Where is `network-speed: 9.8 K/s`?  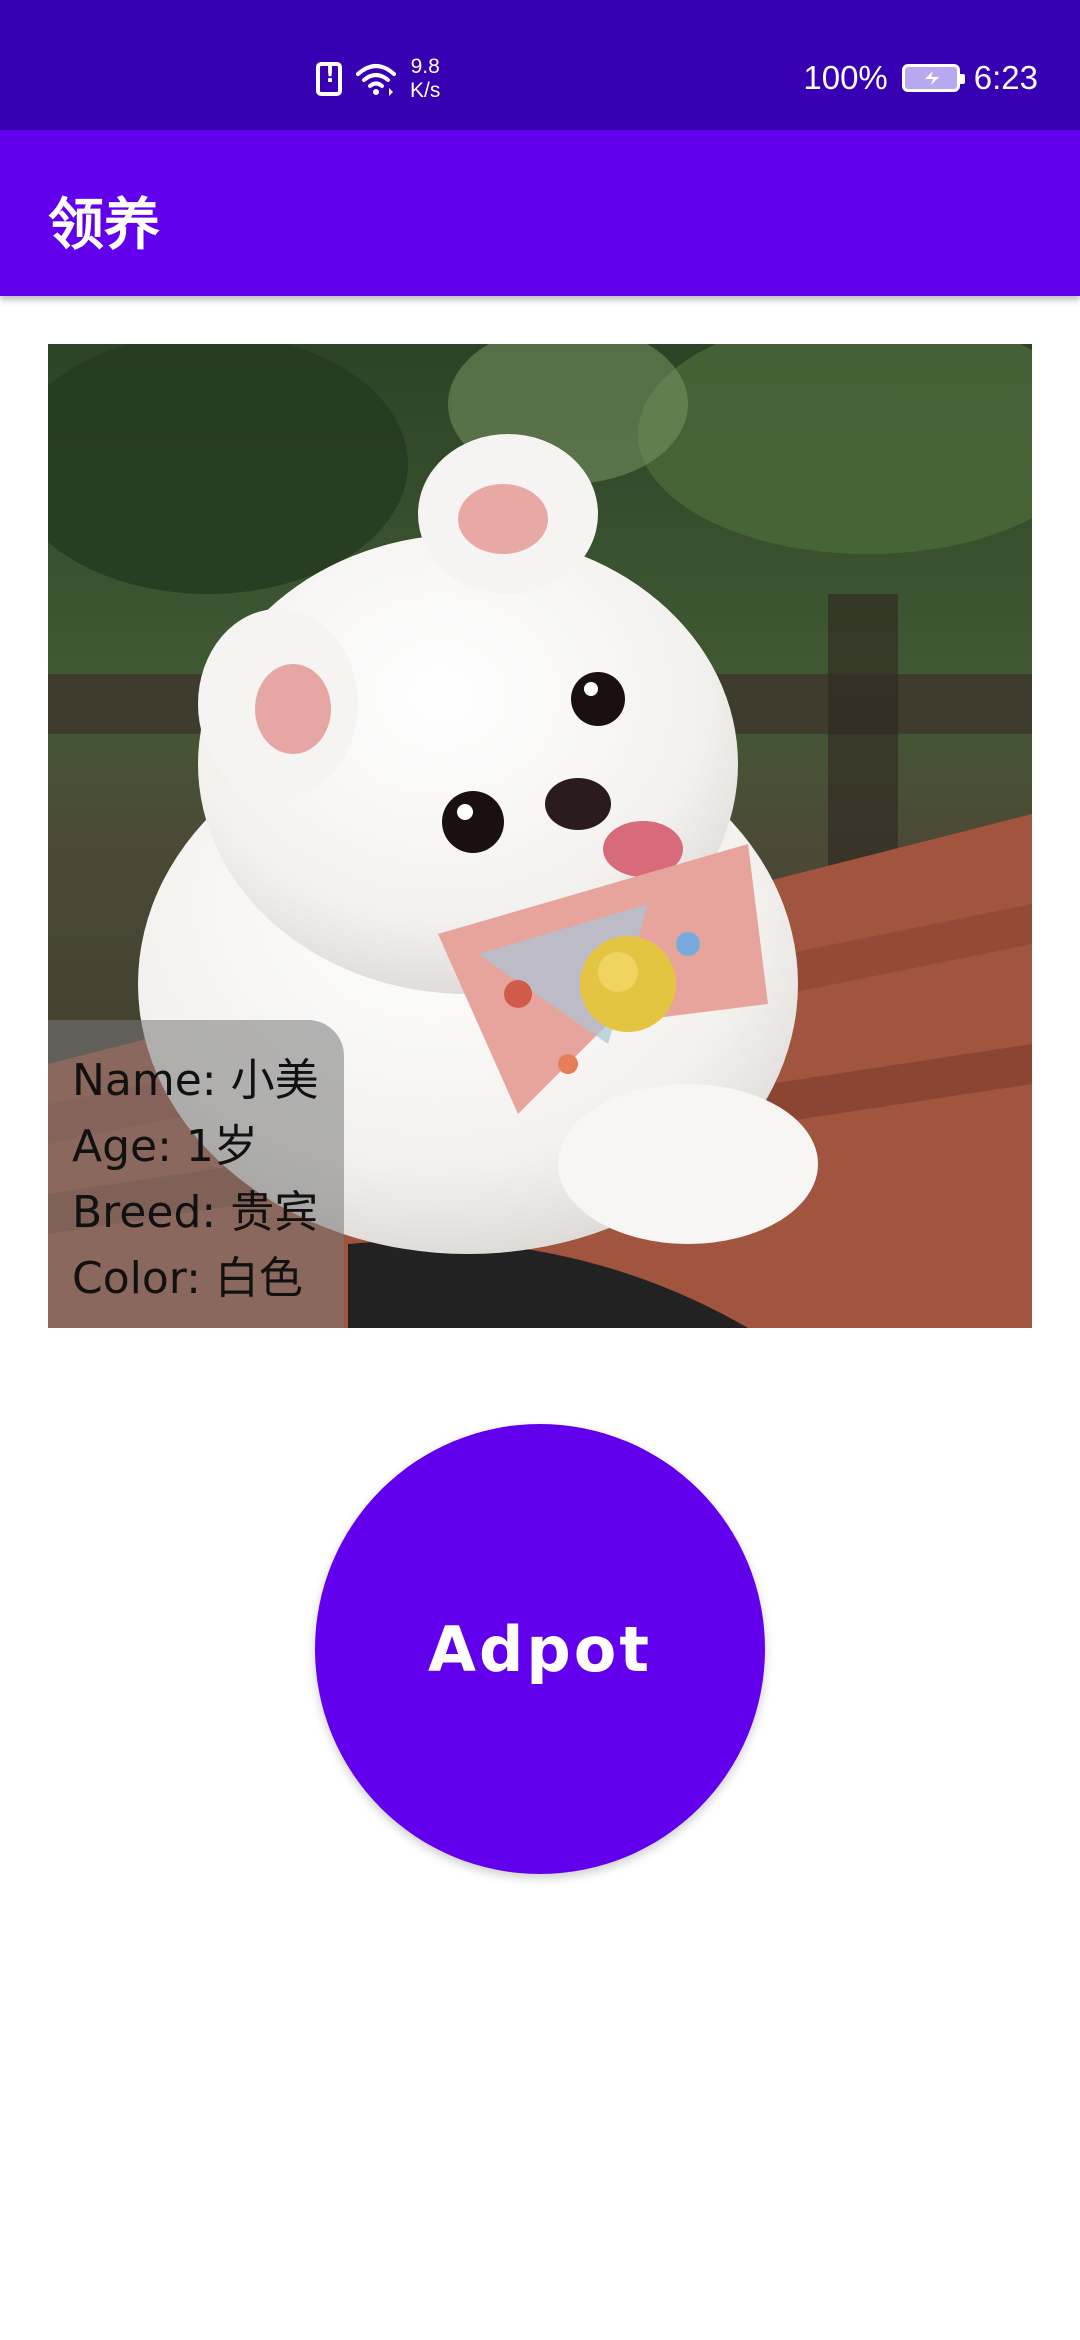
network-speed: 9.8 K/s is located at coordinates (425, 79).